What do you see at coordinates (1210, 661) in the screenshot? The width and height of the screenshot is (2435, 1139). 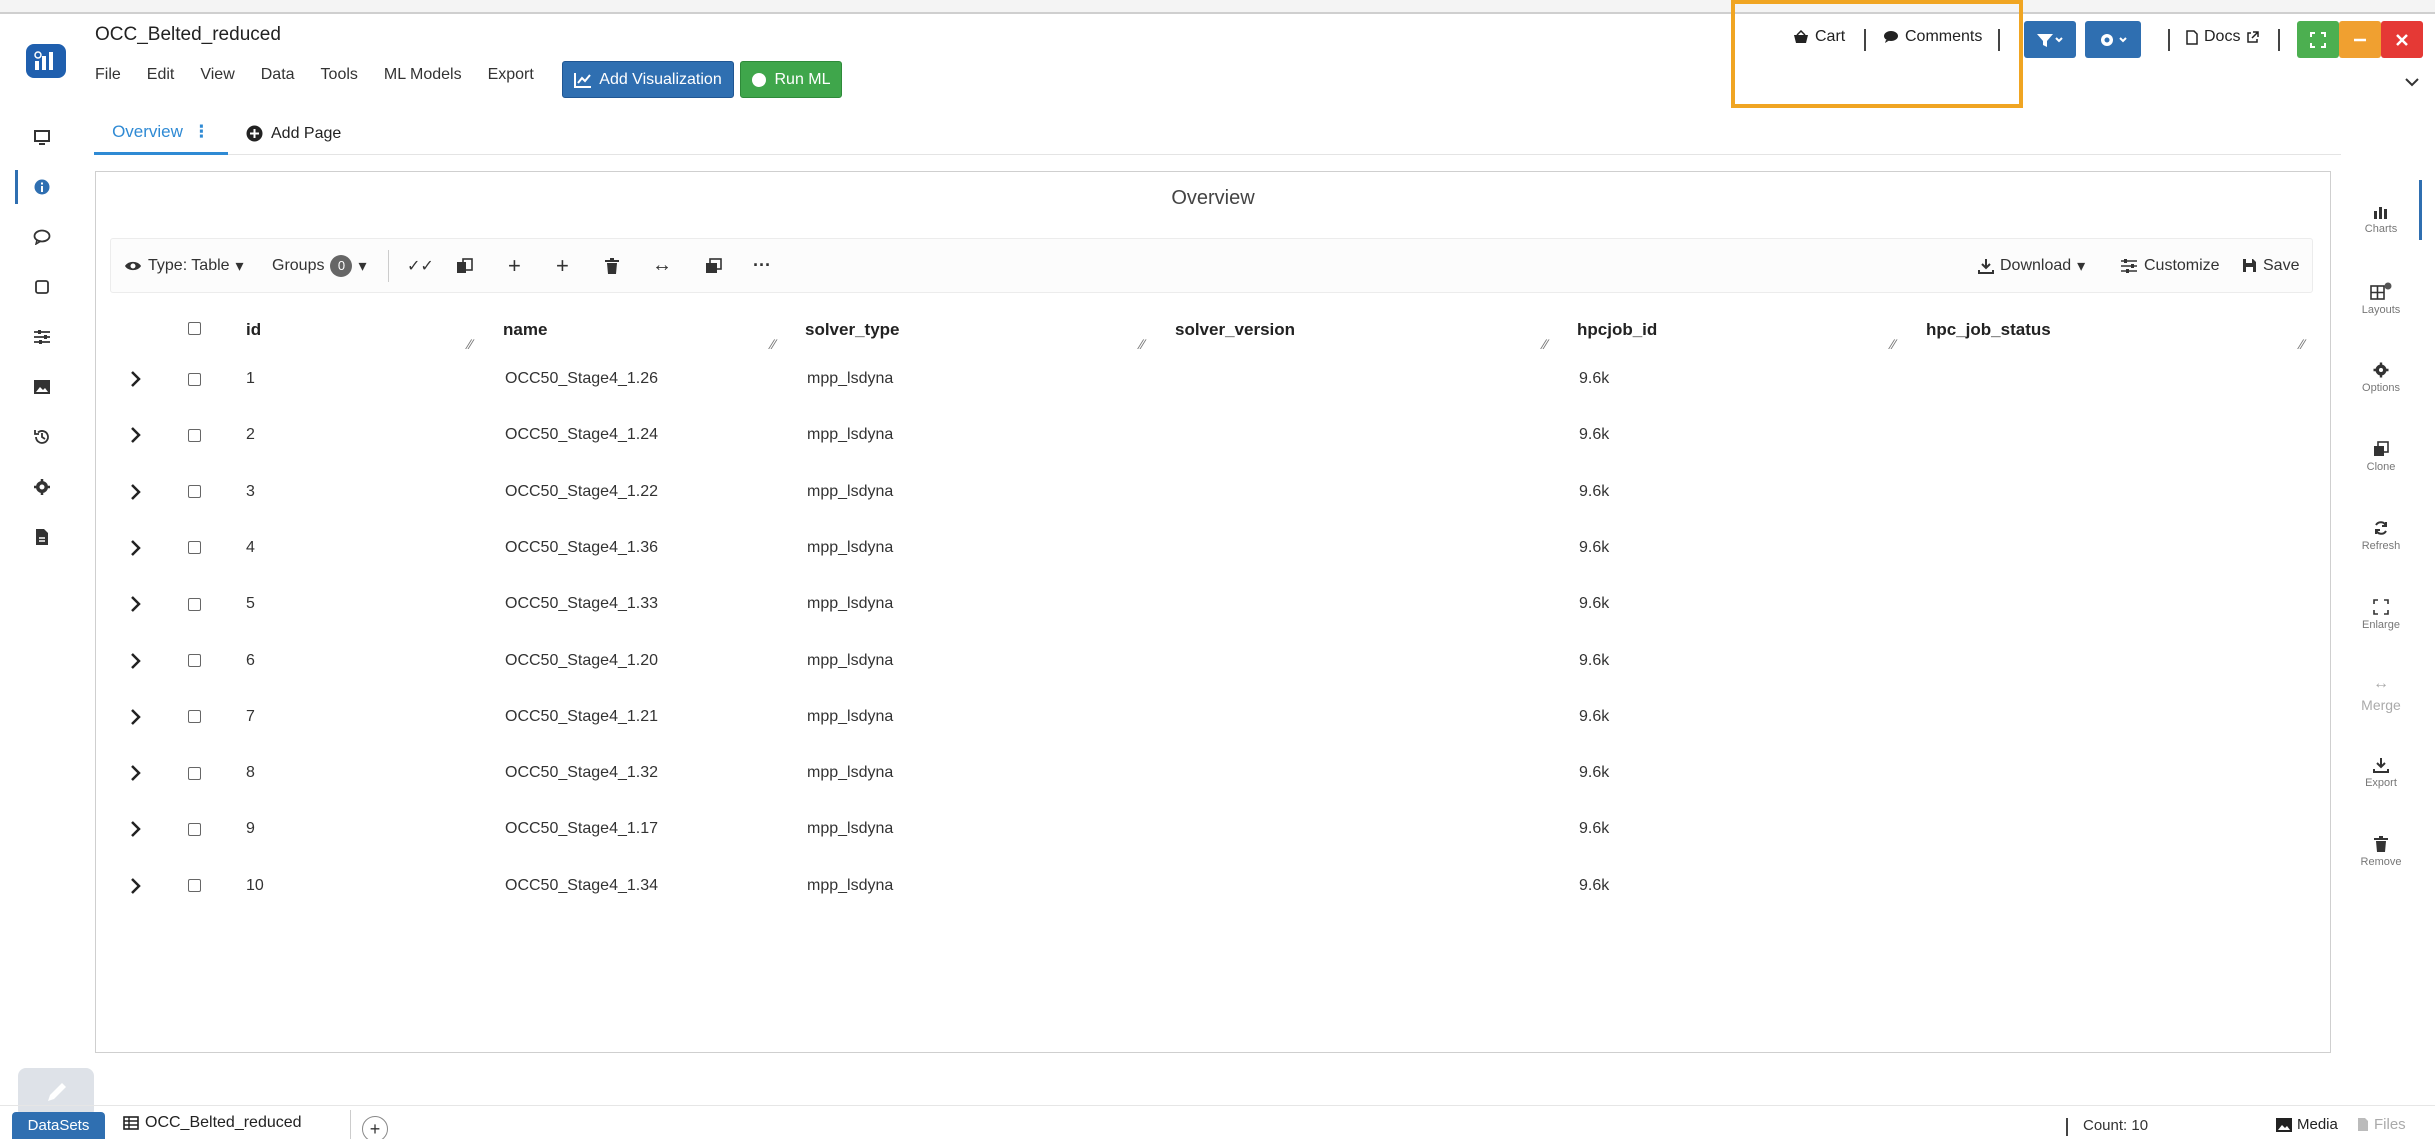 I see `table-row: 6 OCC50_Stage4_1.20 mpp_lsdyna 9.6k` at bounding box center [1210, 661].